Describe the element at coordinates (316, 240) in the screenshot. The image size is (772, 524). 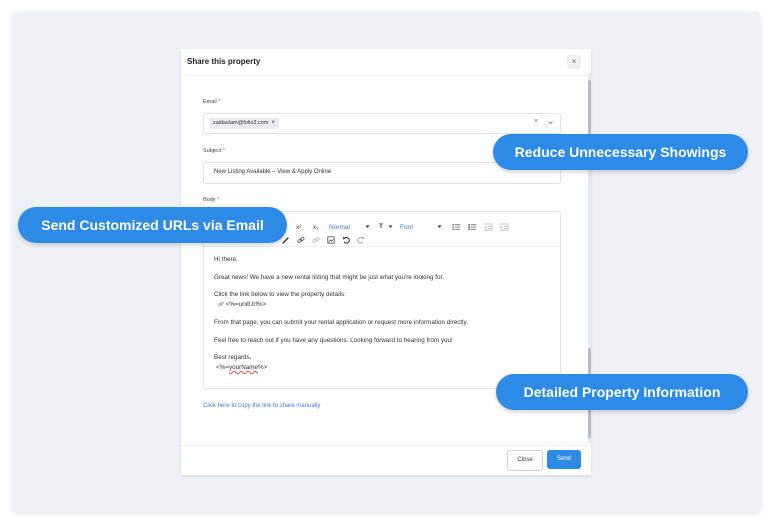
I see `unlink-icon` at that location.